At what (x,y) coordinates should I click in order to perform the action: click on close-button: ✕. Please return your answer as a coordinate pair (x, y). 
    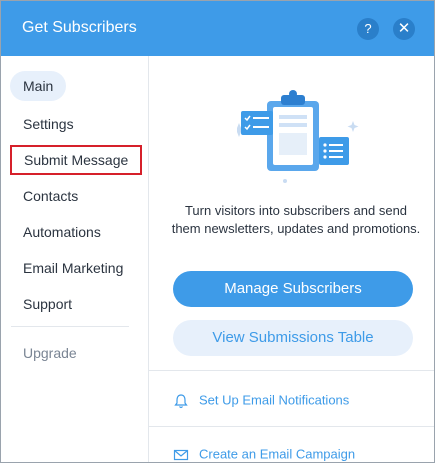
    Looking at the image, I should click on (404, 29).